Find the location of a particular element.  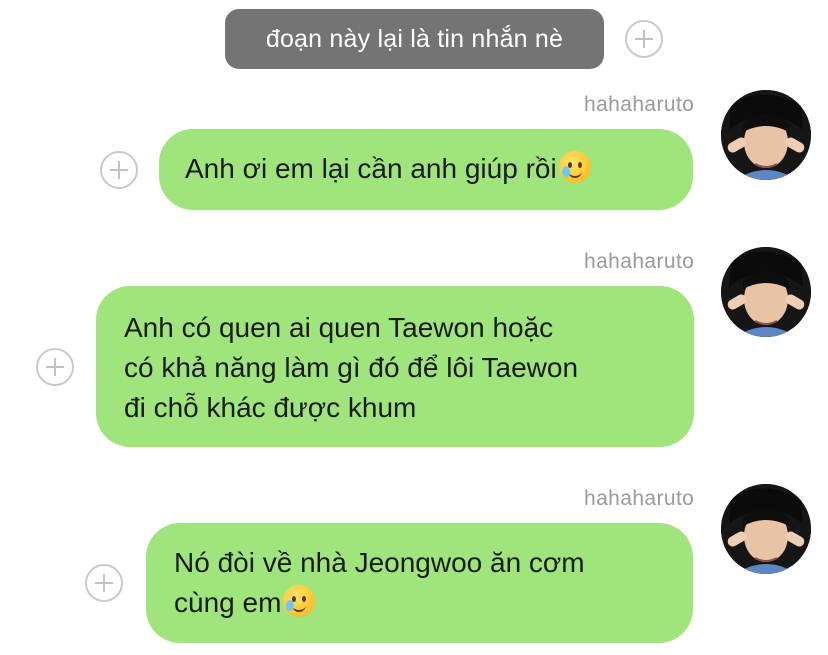

message-bubble: Anh ơi em lại cần anh giúp rồi is located at coordinates (426, 169).